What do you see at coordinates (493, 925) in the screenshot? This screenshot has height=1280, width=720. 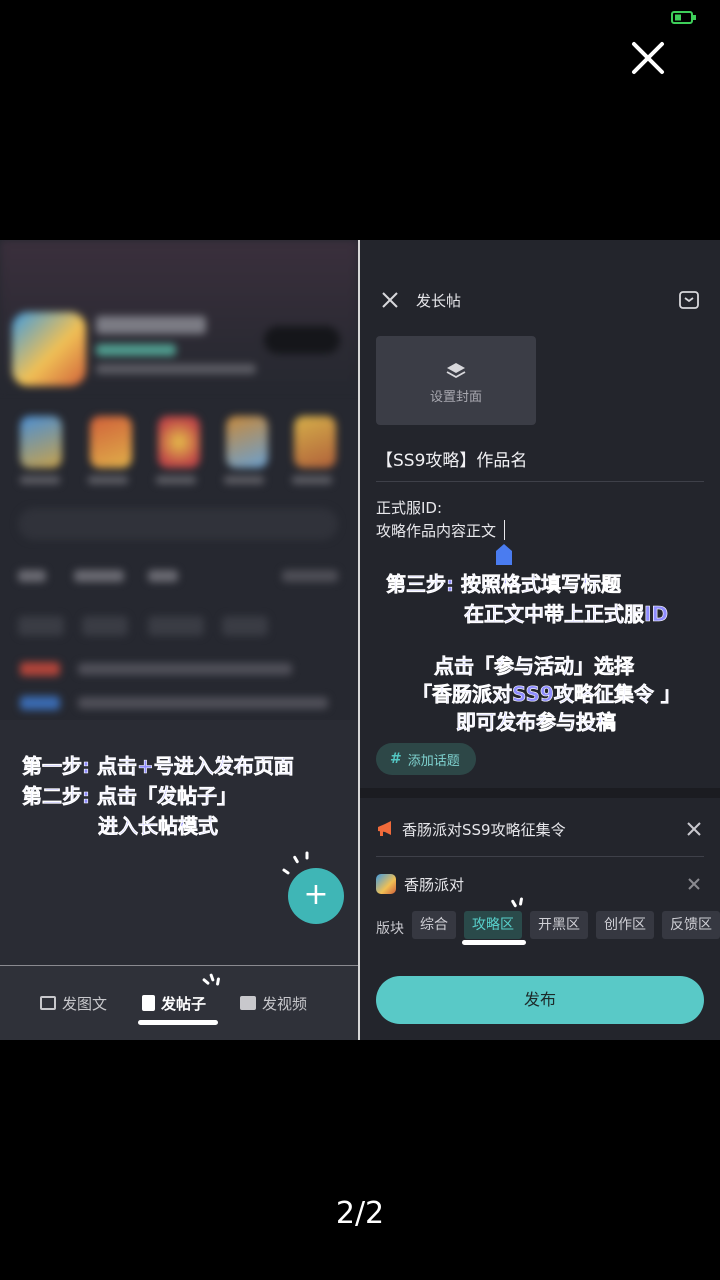 I see `category-chip-selected: 攻略区` at bounding box center [493, 925].